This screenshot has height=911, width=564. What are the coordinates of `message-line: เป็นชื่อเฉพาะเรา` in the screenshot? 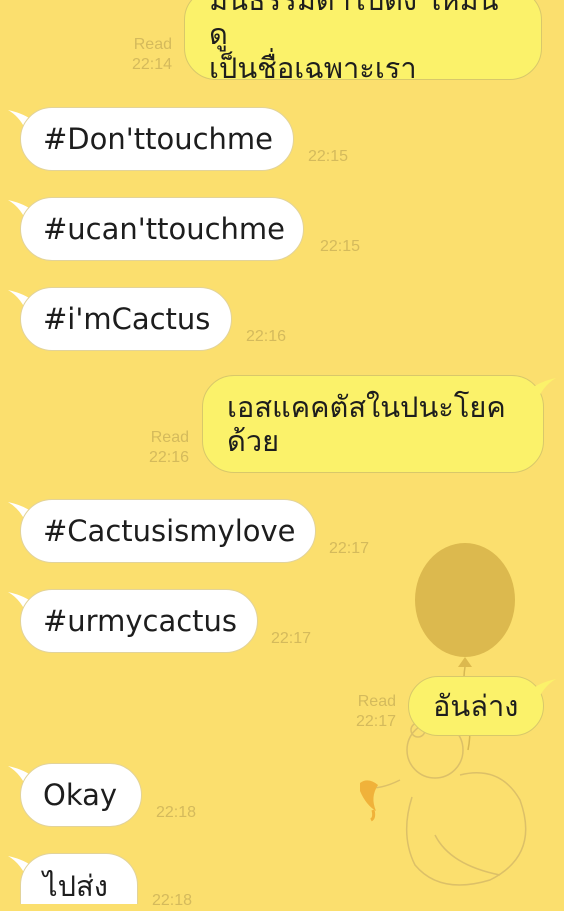 It's located at (313, 68).